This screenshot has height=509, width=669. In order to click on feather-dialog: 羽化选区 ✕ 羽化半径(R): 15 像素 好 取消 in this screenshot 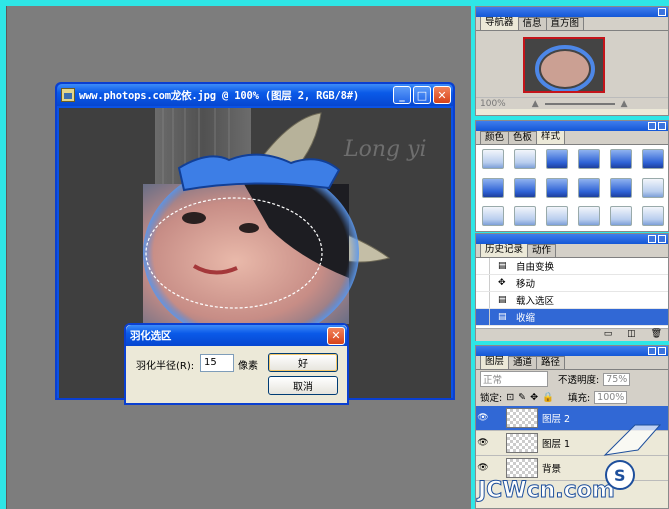, I will do `click(236, 364)`.